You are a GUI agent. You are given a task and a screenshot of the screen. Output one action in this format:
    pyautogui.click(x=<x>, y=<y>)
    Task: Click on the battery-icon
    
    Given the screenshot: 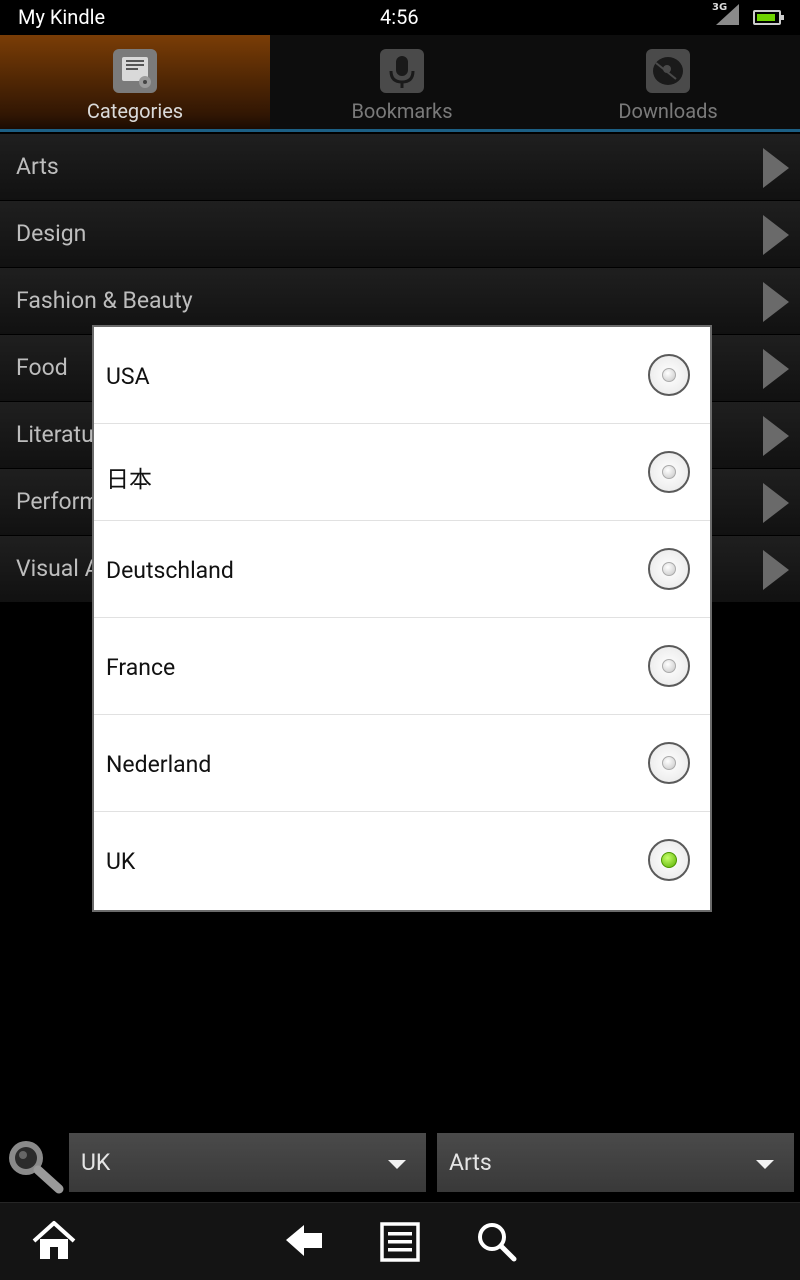 What is the action you would take?
    pyautogui.click(x=768, y=17)
    